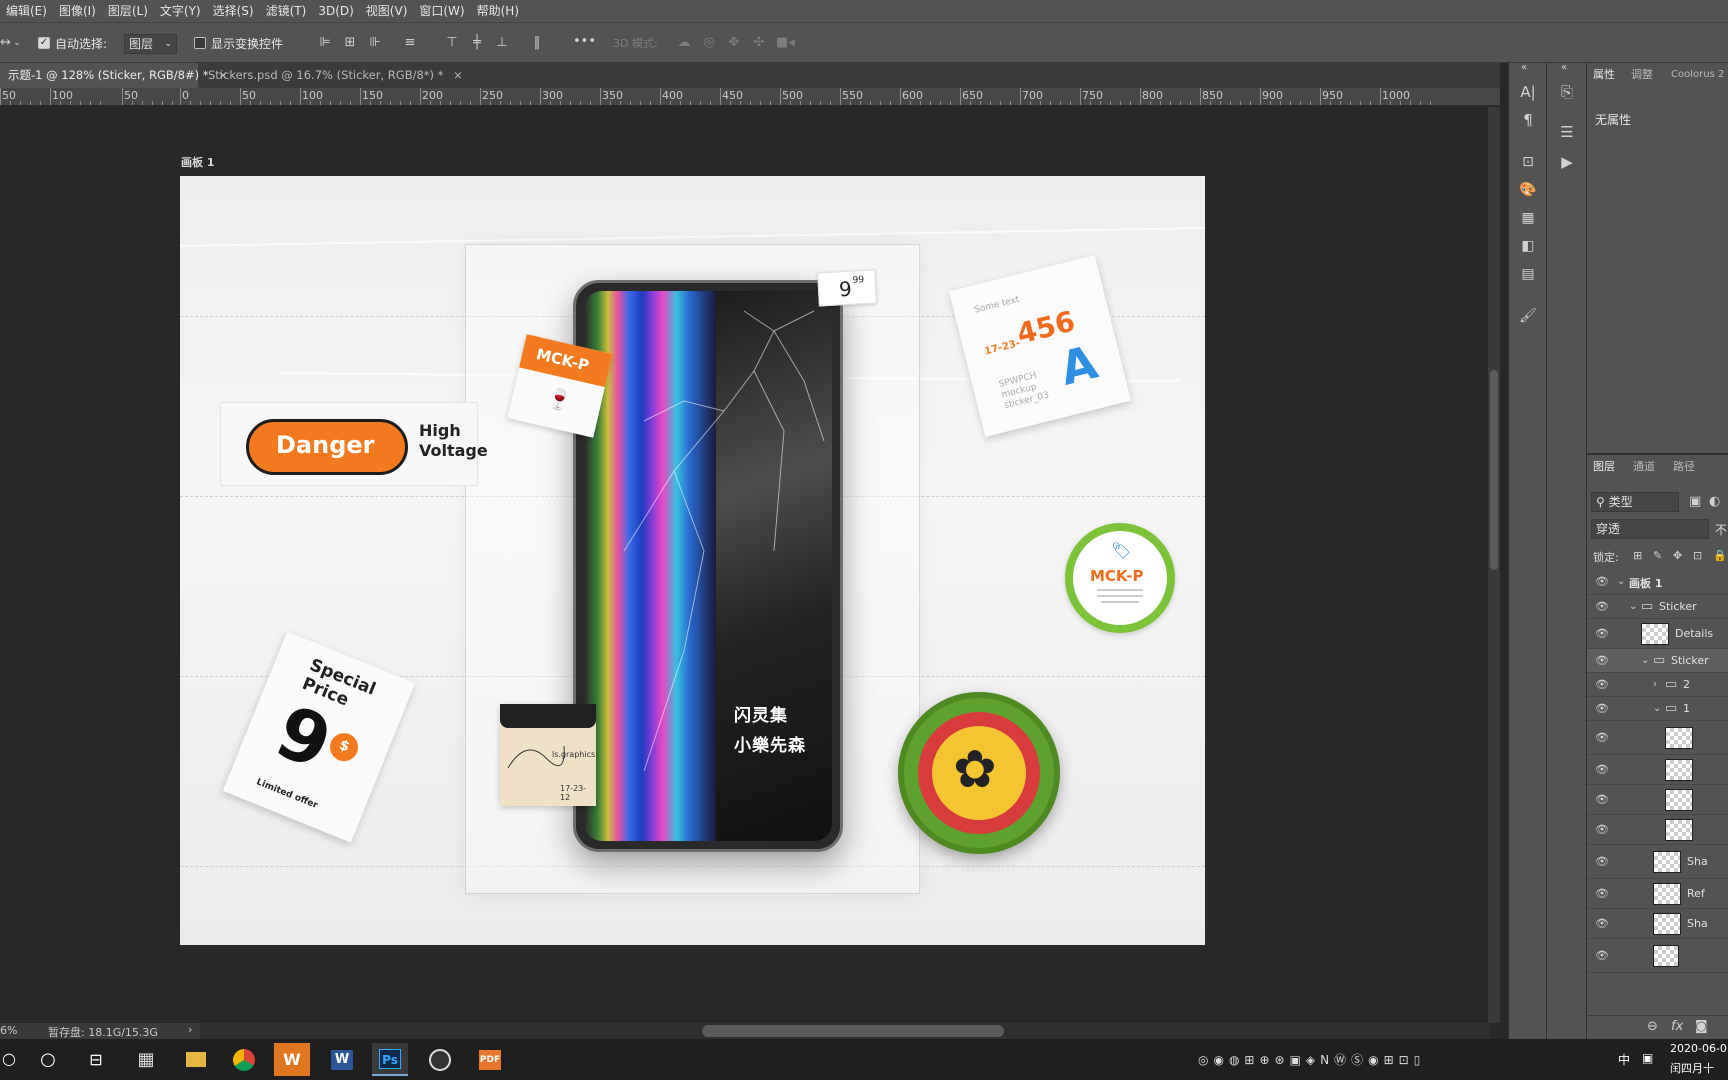 Image resolution: width=1728 pixels, height=1080 pixels. What do you see at coordinates (350, 43) in the screenshot?
I see `align-hcenter-icon: ⊞` at bounding box center [350, 43].